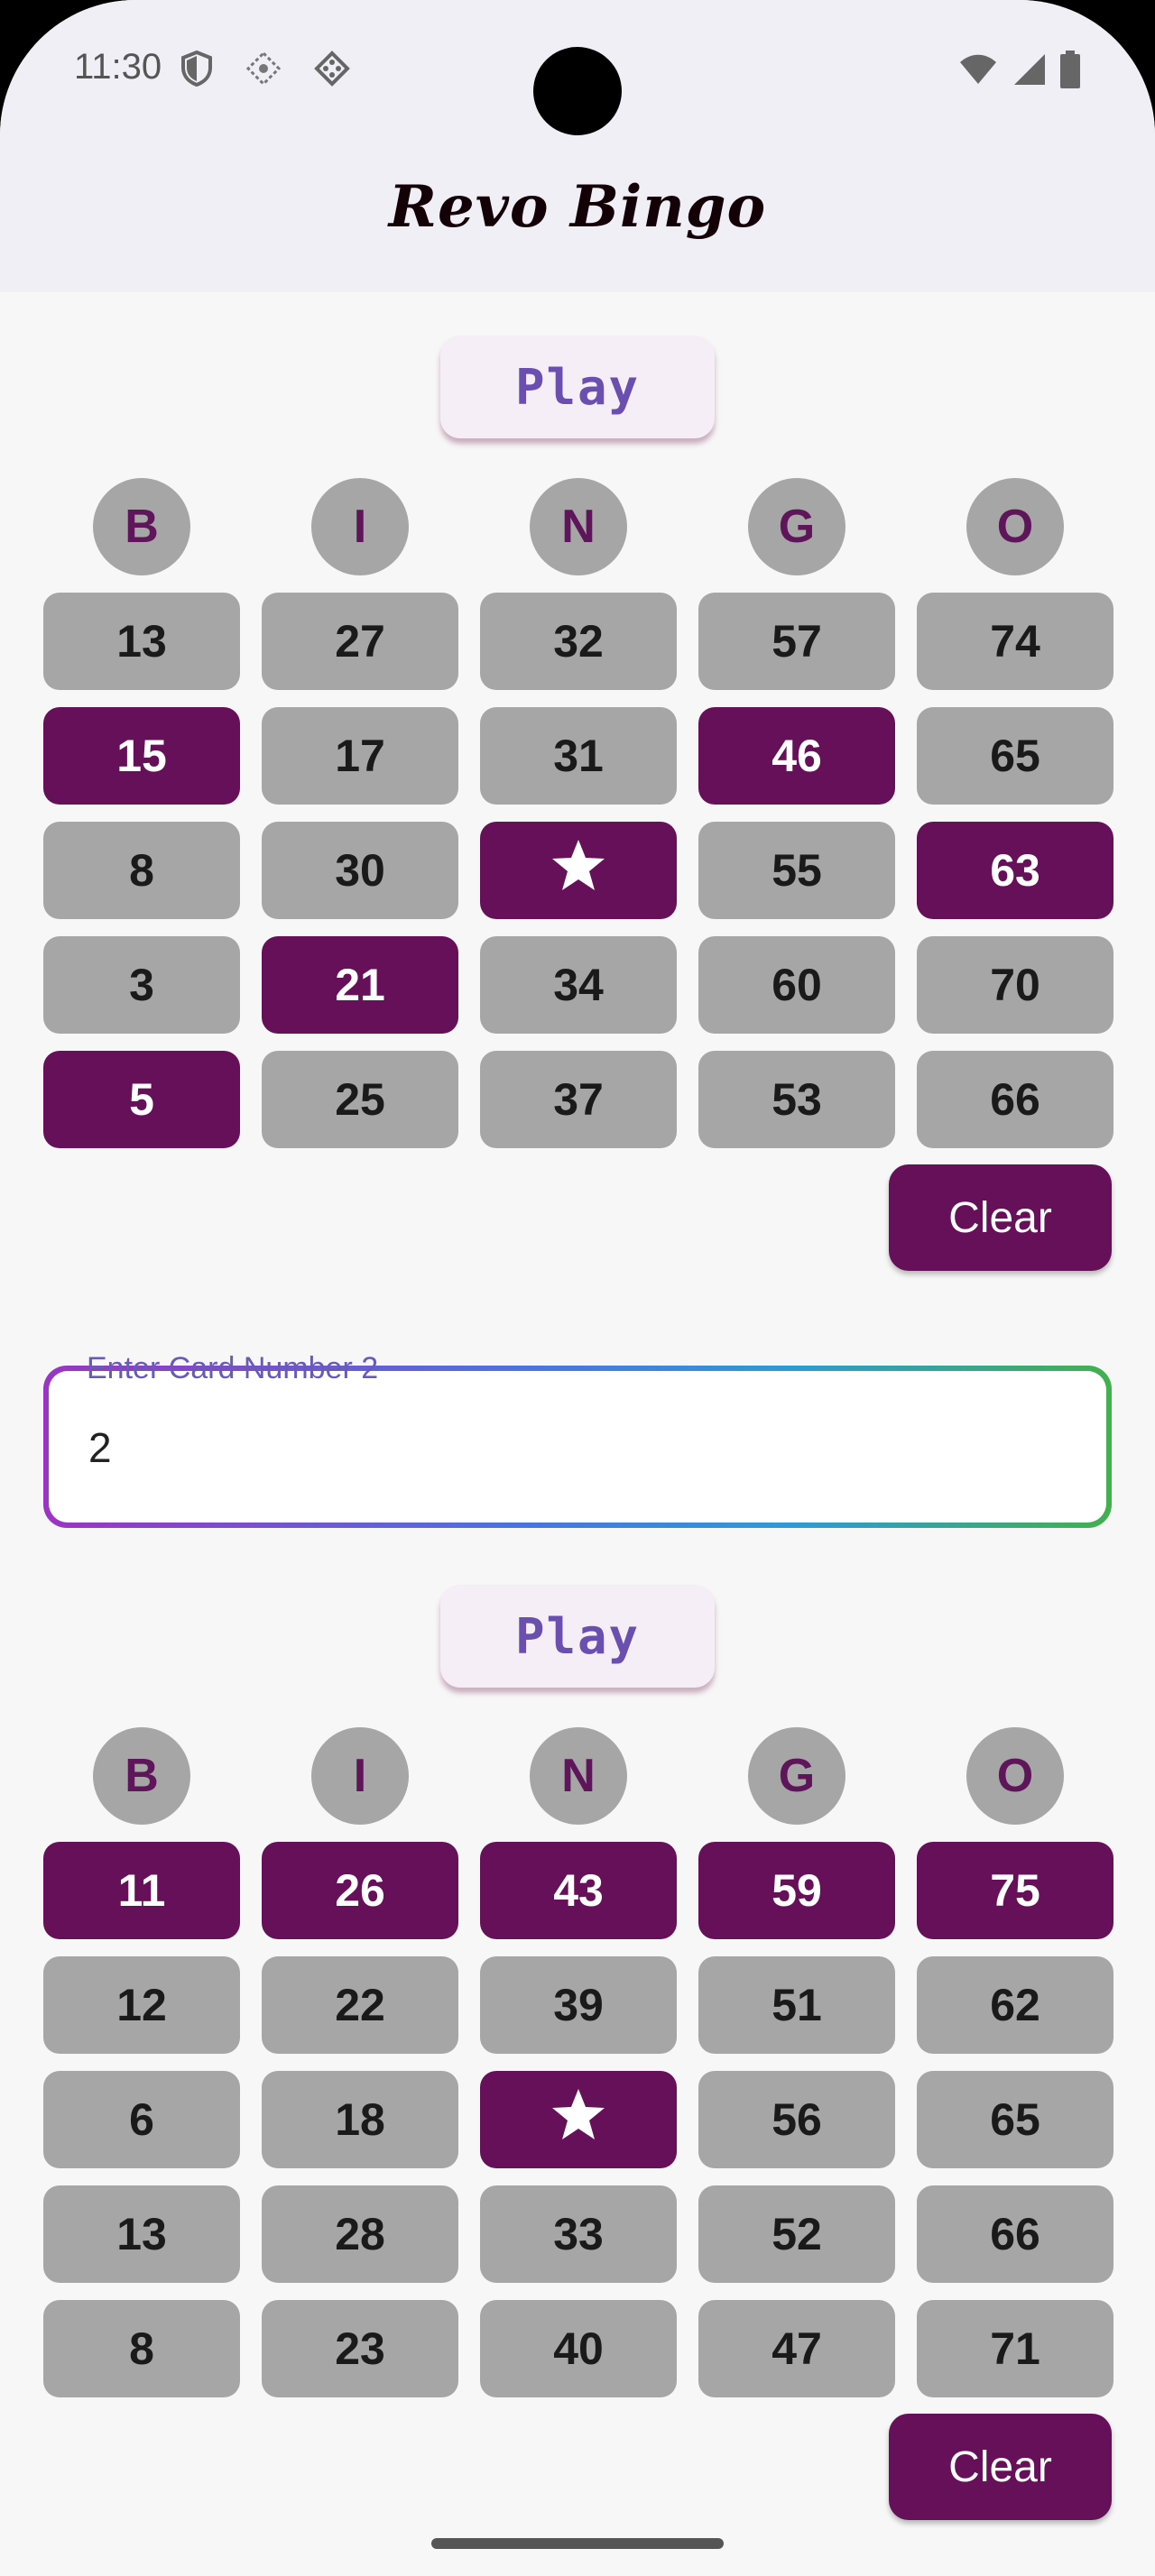 This screenshot has height=2576, width=1155. What do you see at coordinates (578, 641) in the screenshot?
I see `bingo-cell: 32` at bounding box center [578, 641].